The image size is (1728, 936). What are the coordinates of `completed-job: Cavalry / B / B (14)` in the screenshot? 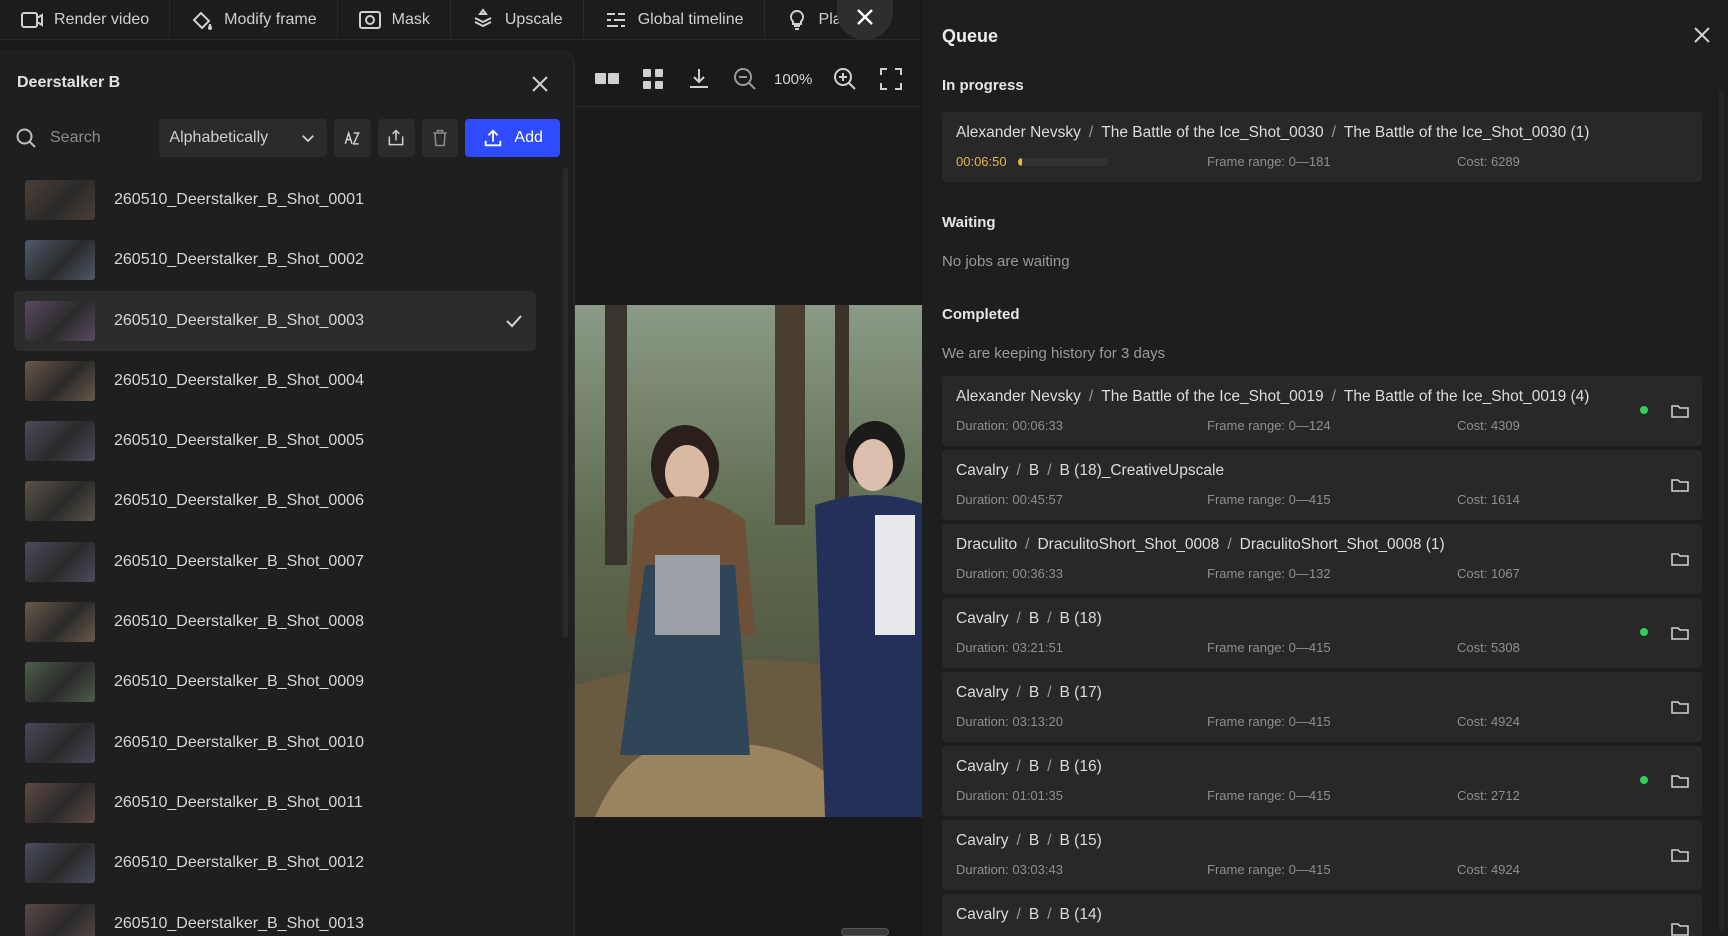 It's located at (1322, 915).